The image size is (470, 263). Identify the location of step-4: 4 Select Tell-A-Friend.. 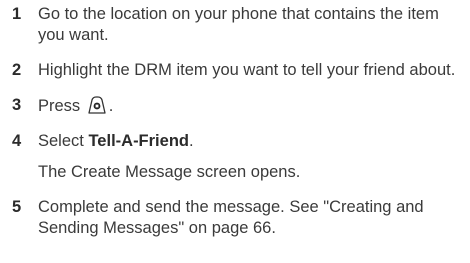
(238, 141).